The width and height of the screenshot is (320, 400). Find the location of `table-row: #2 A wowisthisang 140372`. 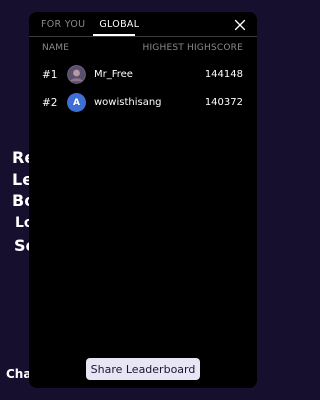

table-row: #2 A wowisthisang 140372 is located at coordinates (143, 104).